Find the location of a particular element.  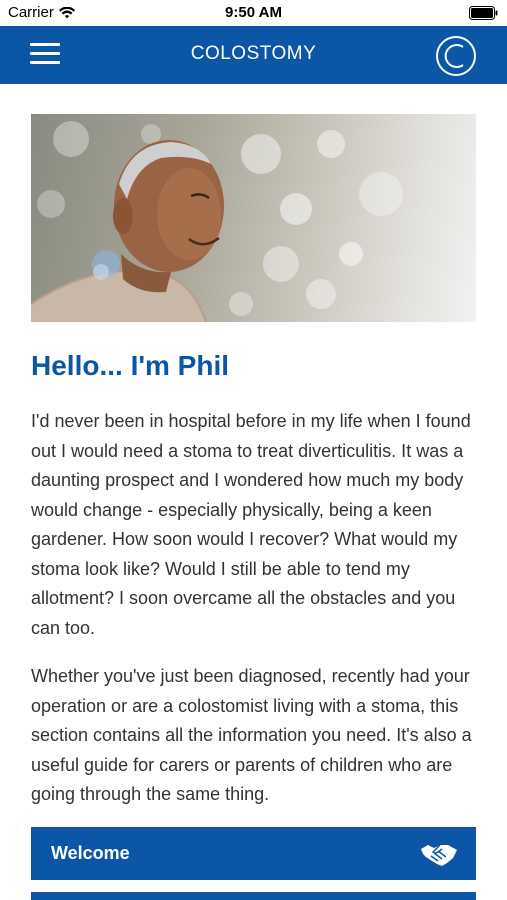

article-headline: Hello... I'm Phil is located at coordinates (130, 365).